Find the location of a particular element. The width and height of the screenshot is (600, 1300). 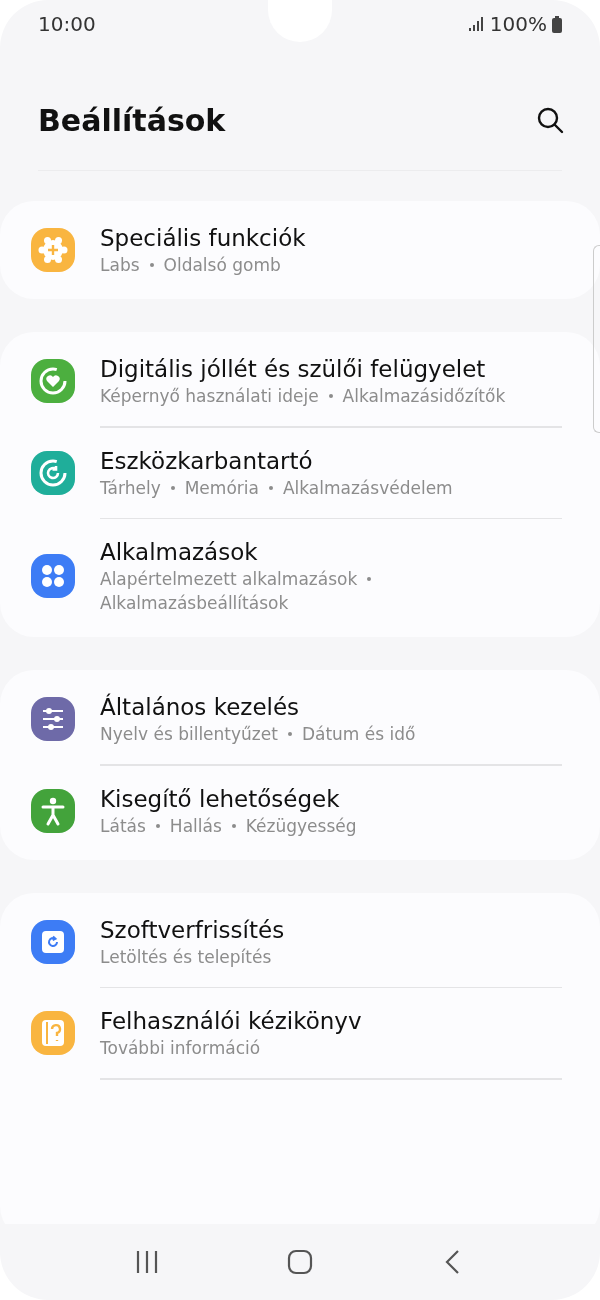

search-icon is located at coordinates (550, 120).